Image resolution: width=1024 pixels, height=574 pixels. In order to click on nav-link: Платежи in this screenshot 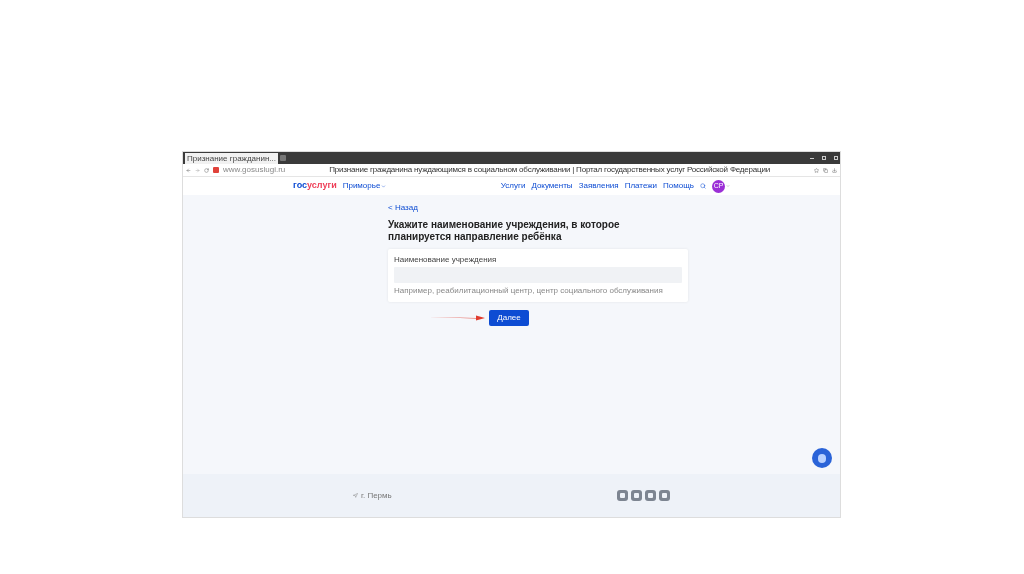, I will do `click(641, 186)`.